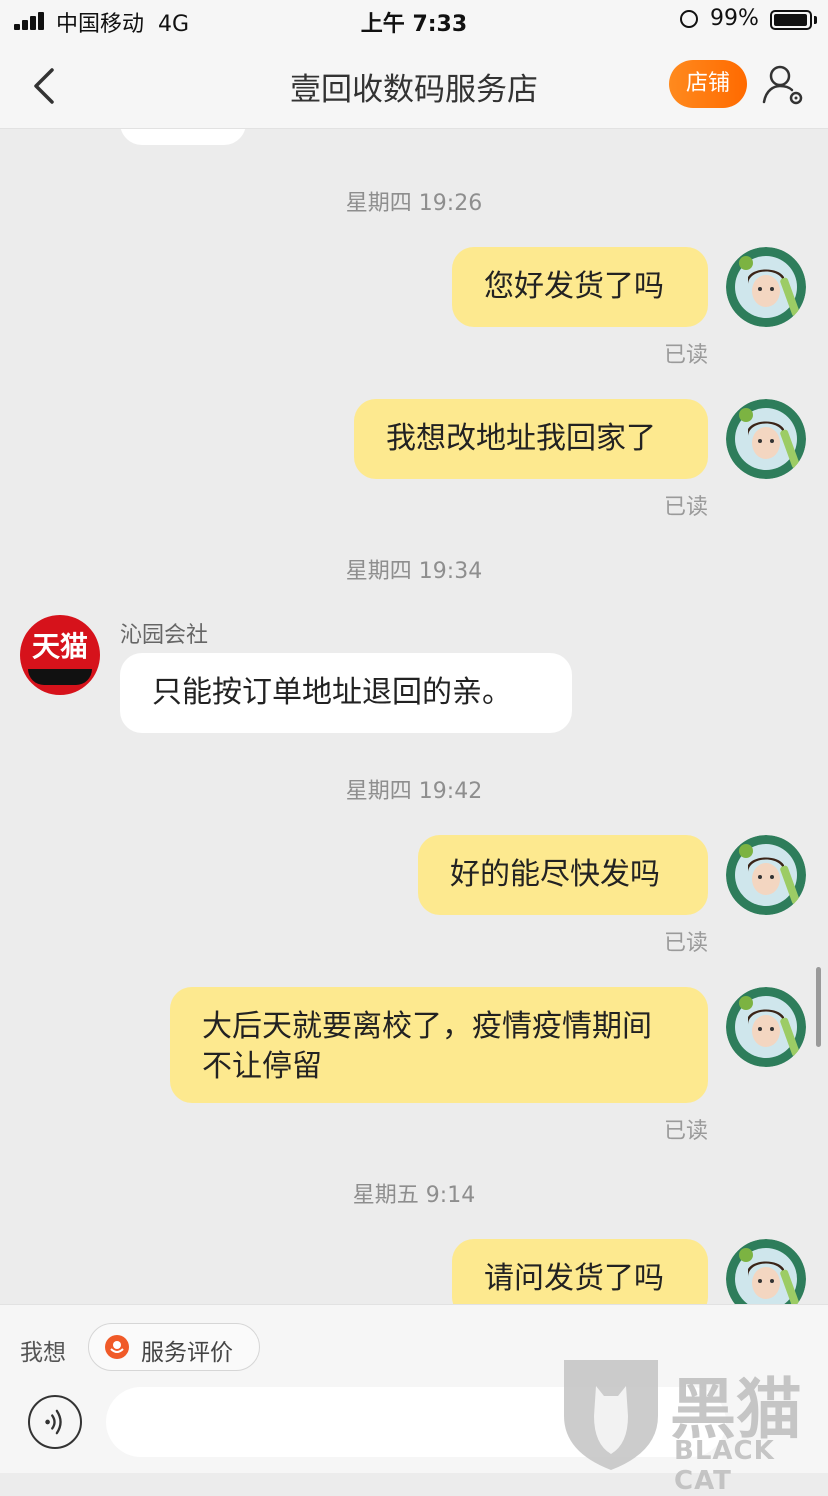 This screenshot has height=1496, width=828. I want to click on message-bubble-partial, so click(183, 137).